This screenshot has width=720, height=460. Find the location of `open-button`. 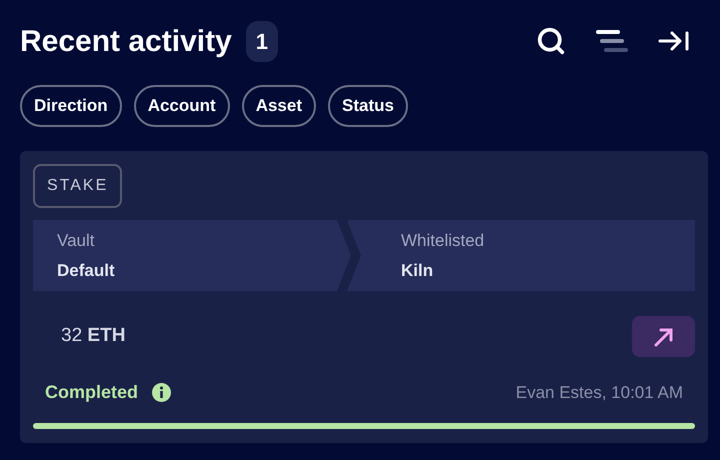

open-button is located at coordinates (663, 336).